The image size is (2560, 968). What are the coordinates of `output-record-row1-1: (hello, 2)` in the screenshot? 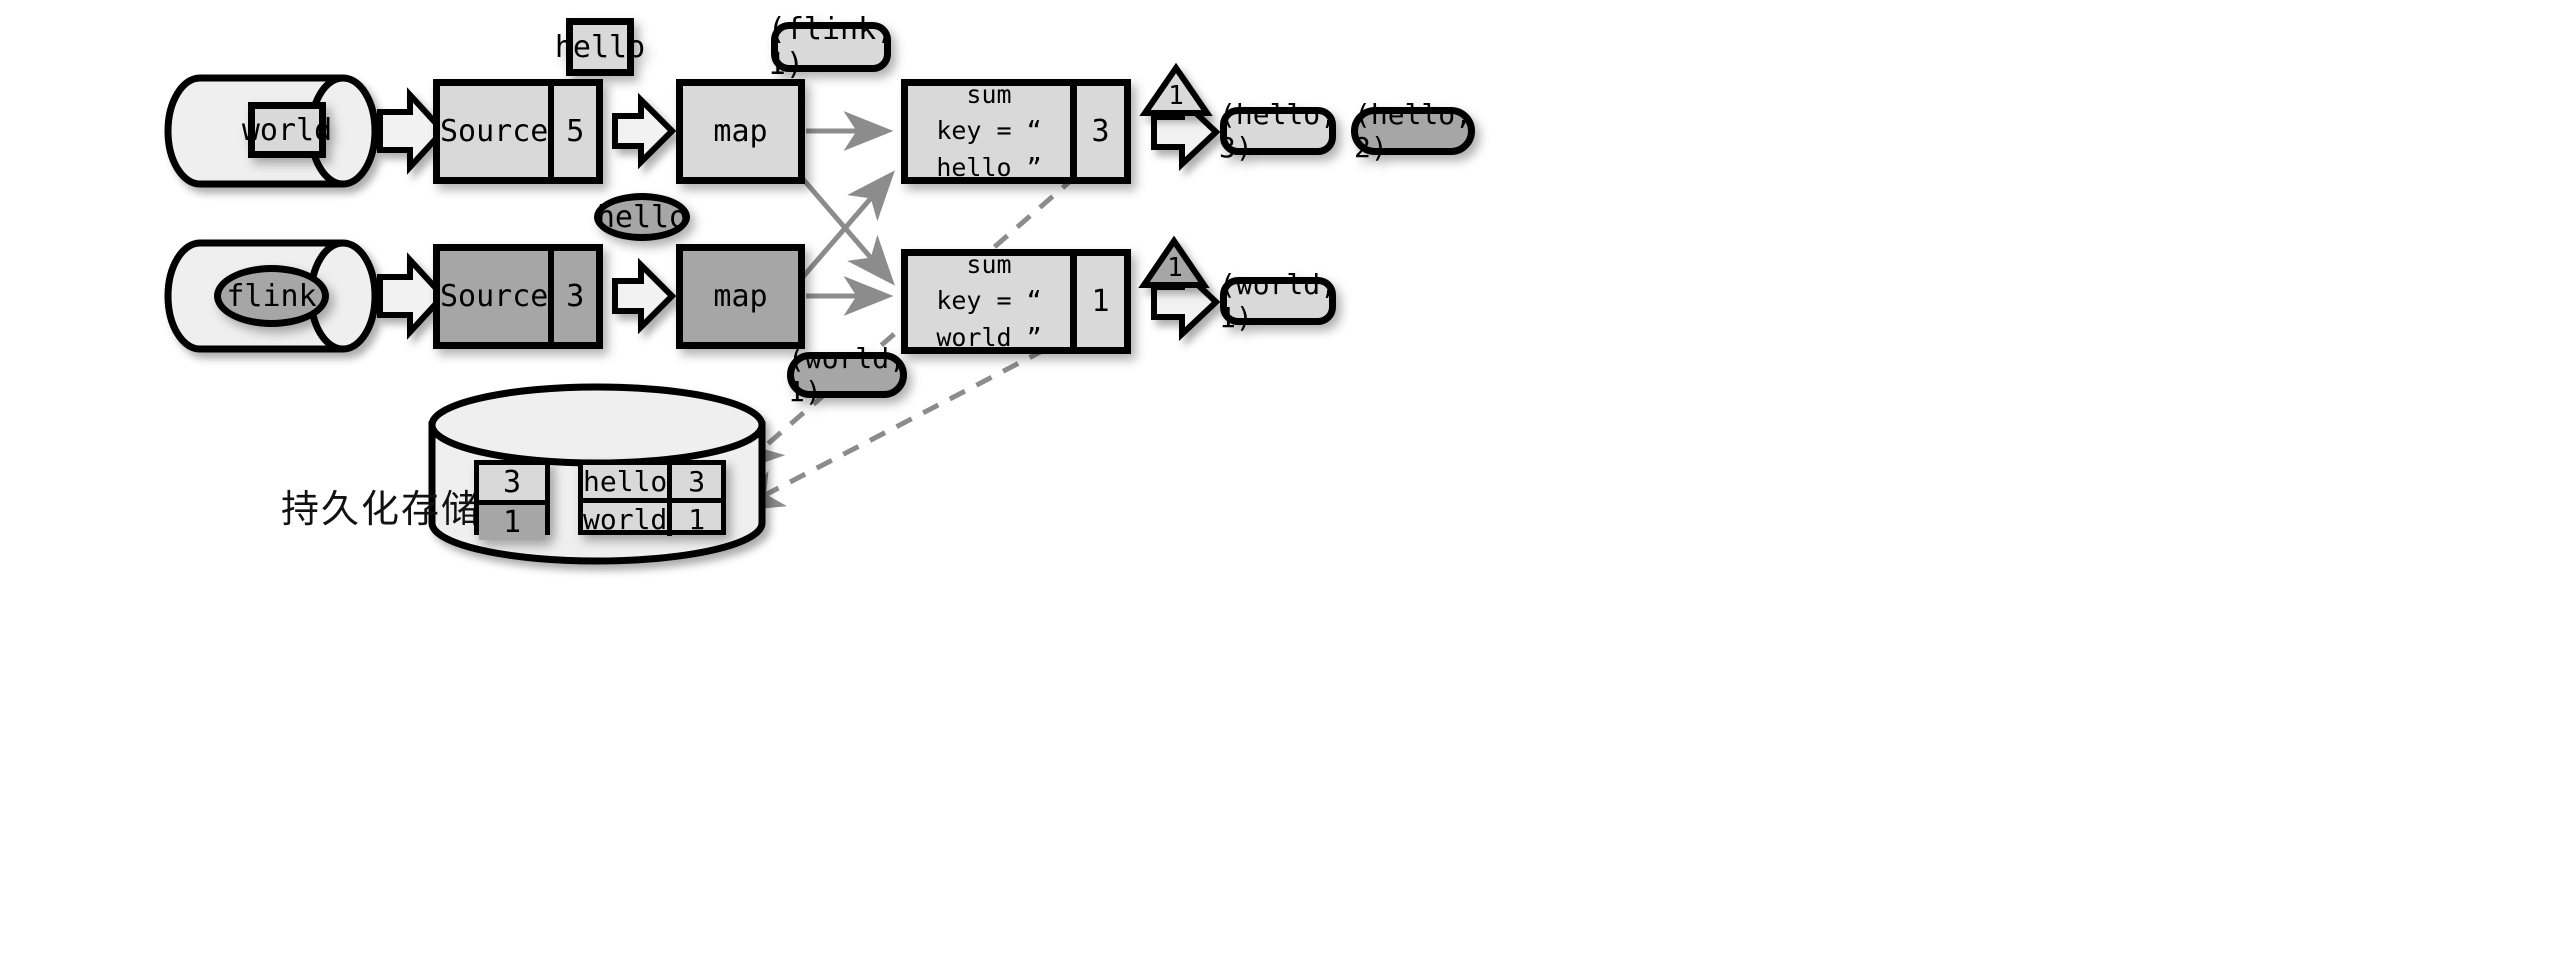 It's located at (1413, 131).